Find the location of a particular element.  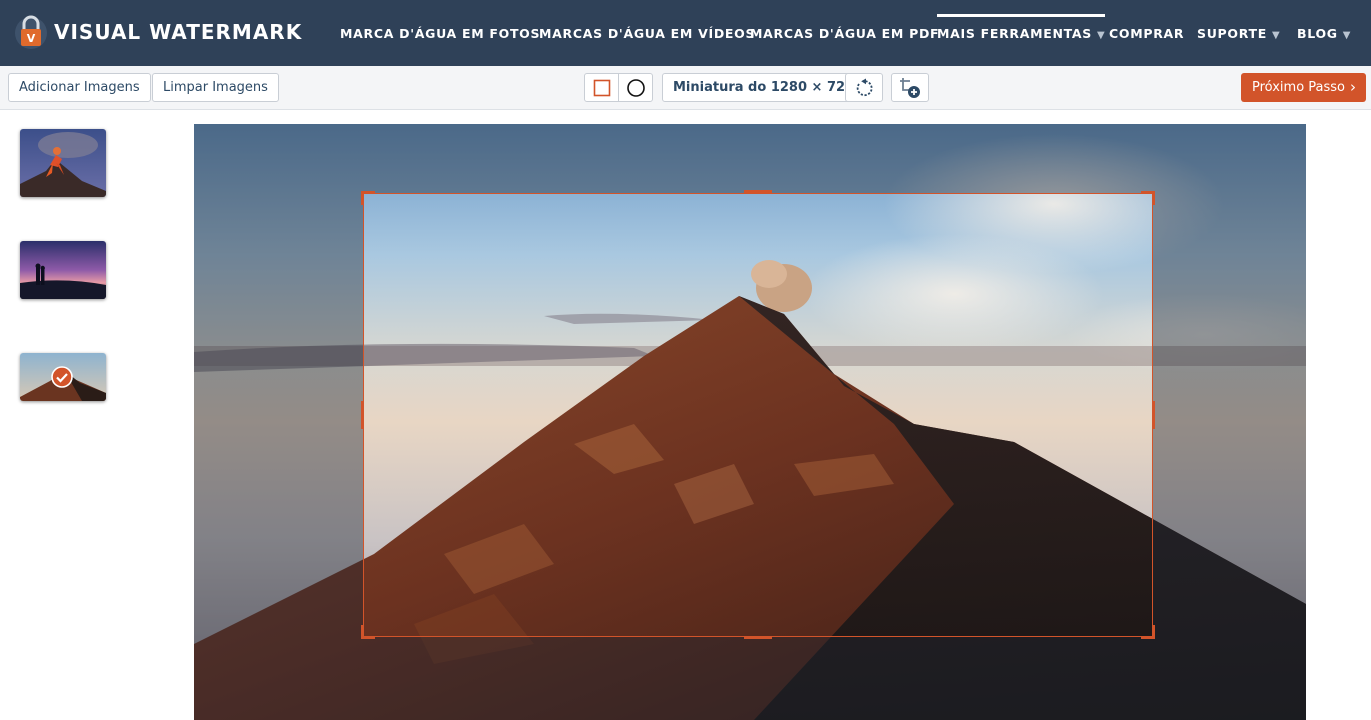

nav-item-buy: COMPRAR is located at coordinates (1146, 33).